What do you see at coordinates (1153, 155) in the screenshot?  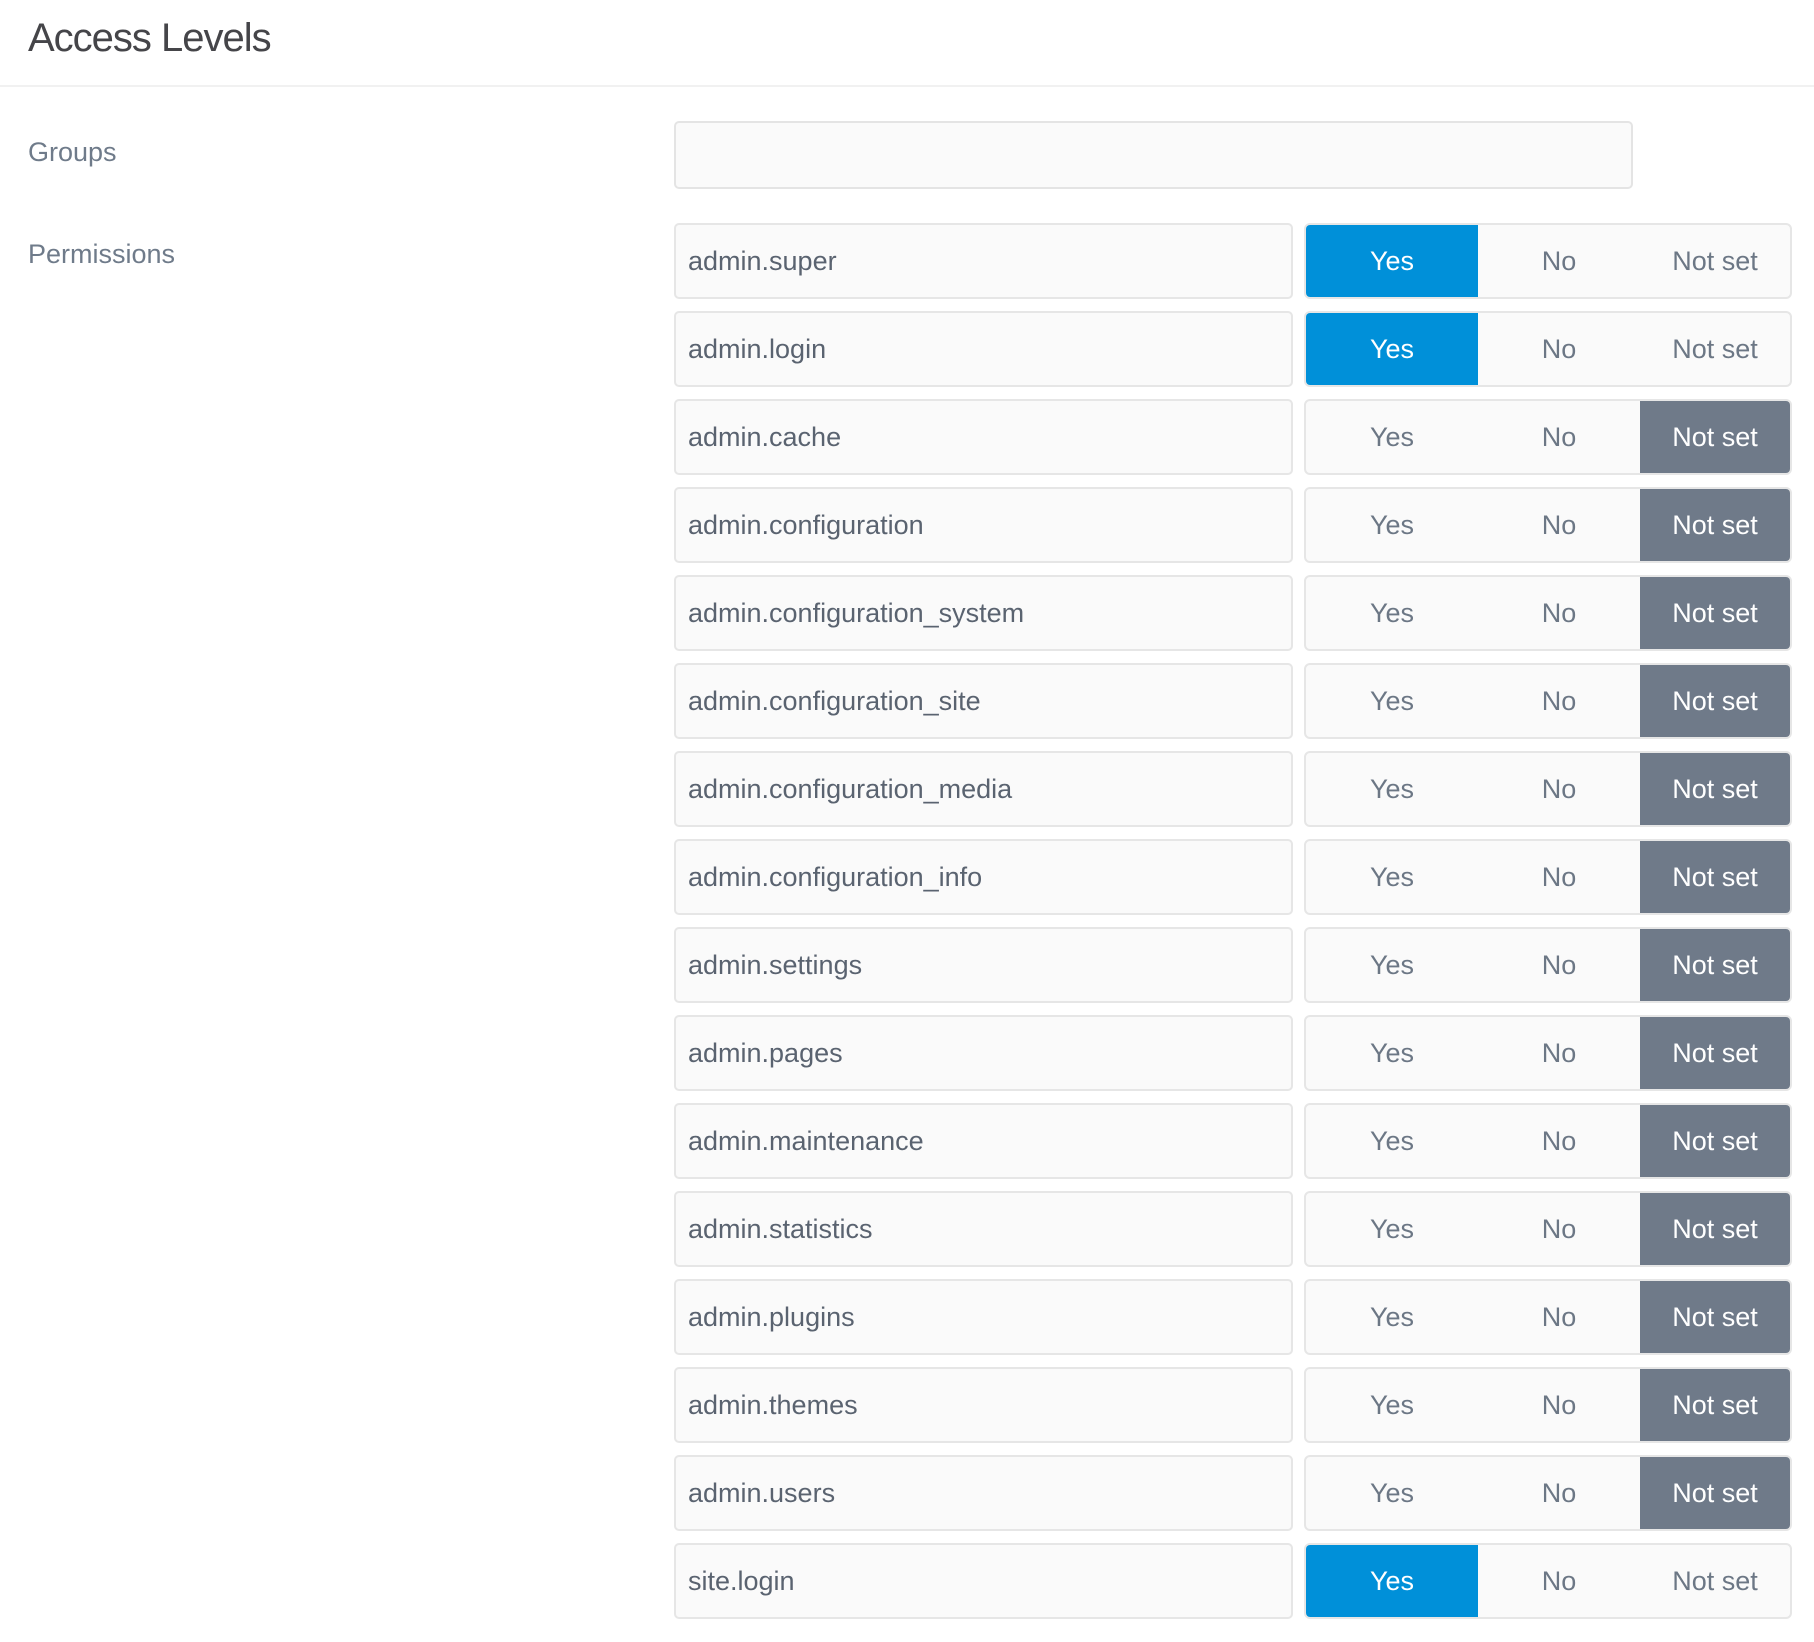 I see `groups-input` at bounding box center [1153, 155].